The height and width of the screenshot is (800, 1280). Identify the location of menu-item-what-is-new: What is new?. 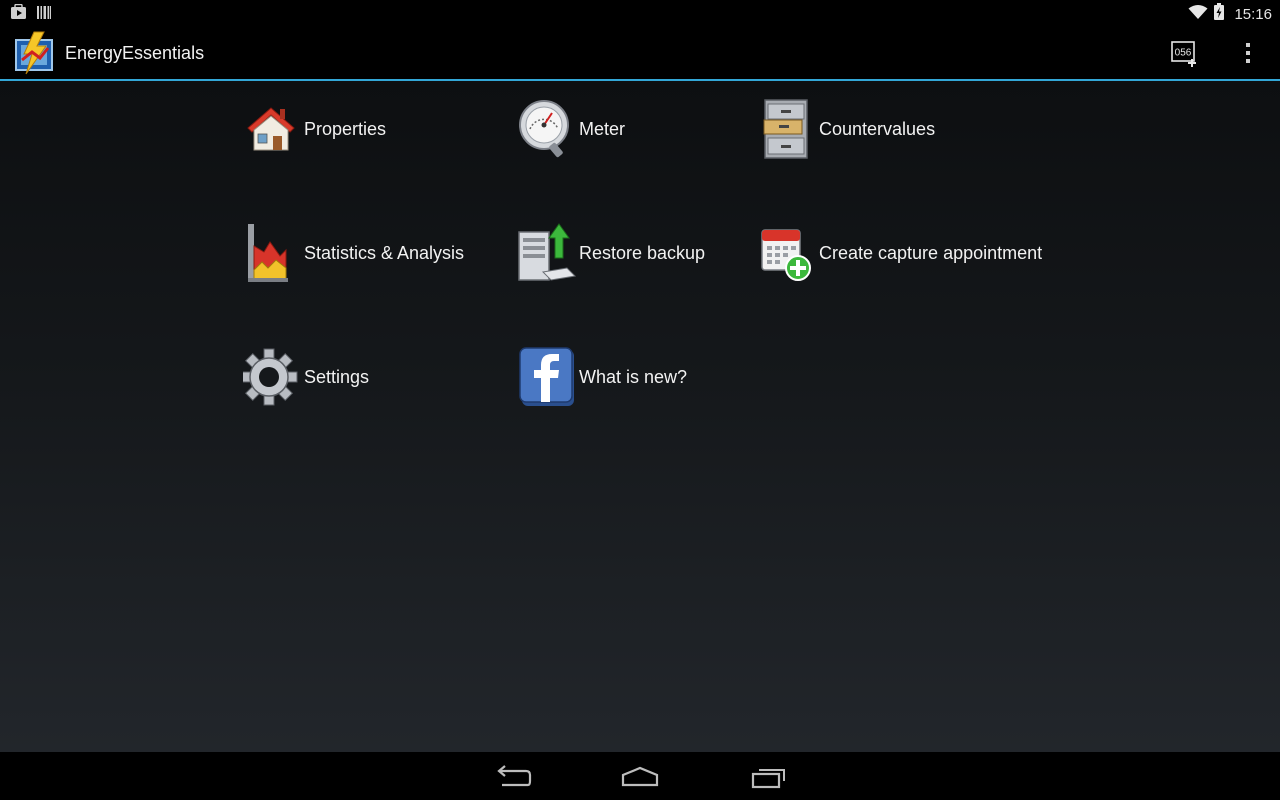
(601, 377).